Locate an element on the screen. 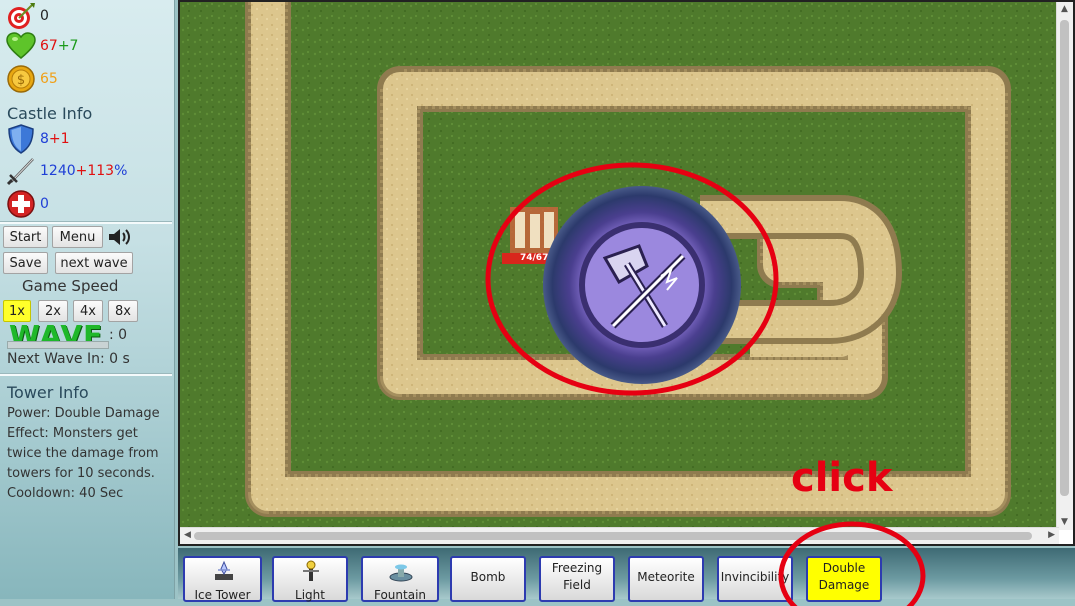 This screenshot has height=606, width=1075. speed-8x-button: 8x is located at coordinates (123, 311).